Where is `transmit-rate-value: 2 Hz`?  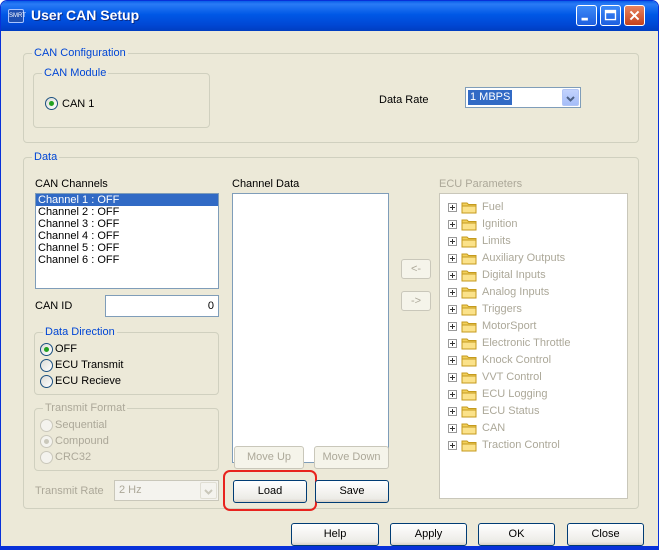 transmit-rate-value: 2 Hz is located at coordinates (130, 490).